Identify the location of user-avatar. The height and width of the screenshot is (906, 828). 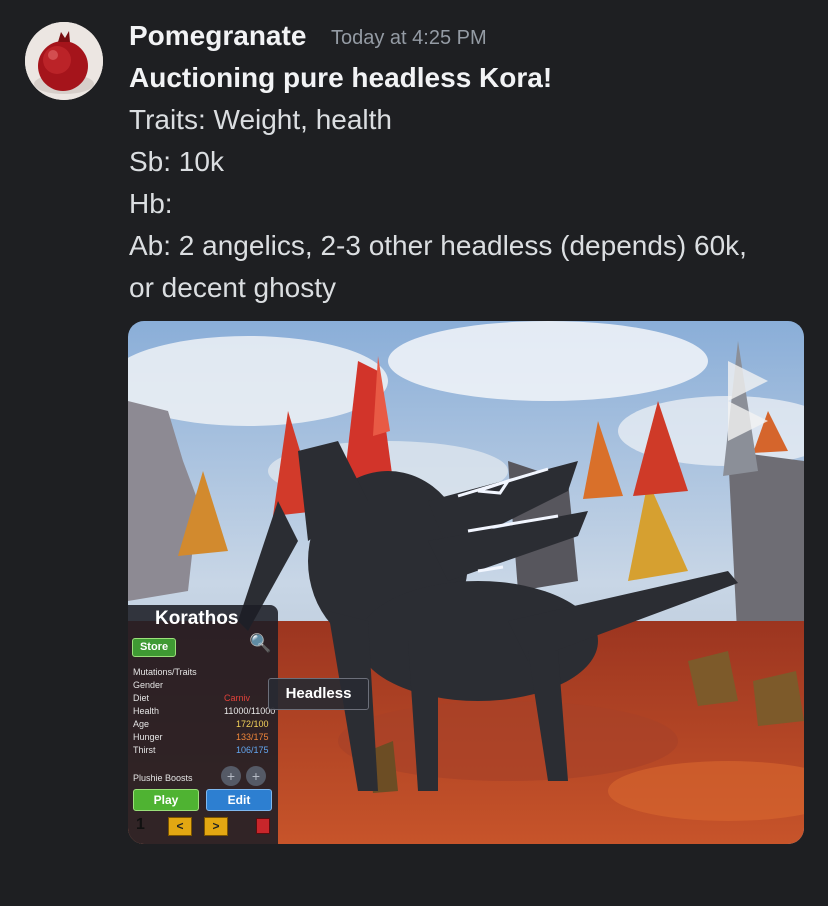
(64, 61).